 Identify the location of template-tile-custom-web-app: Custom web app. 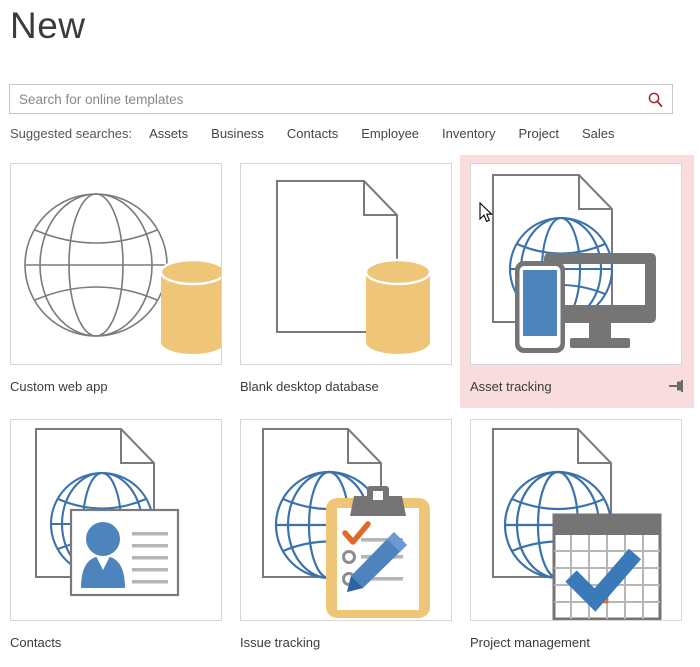
(117, 281).